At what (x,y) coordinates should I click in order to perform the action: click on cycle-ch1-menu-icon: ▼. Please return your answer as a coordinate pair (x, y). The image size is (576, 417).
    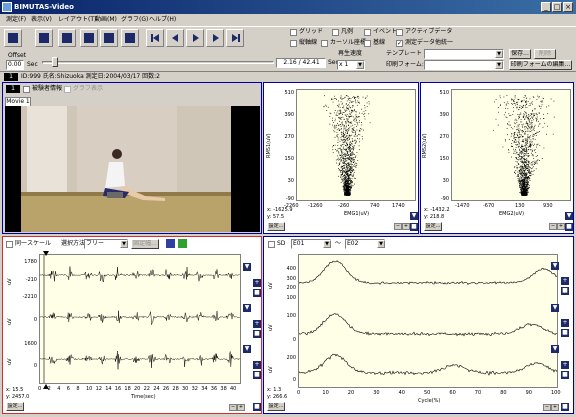
    Looking at the image, I should click on (555, 266).